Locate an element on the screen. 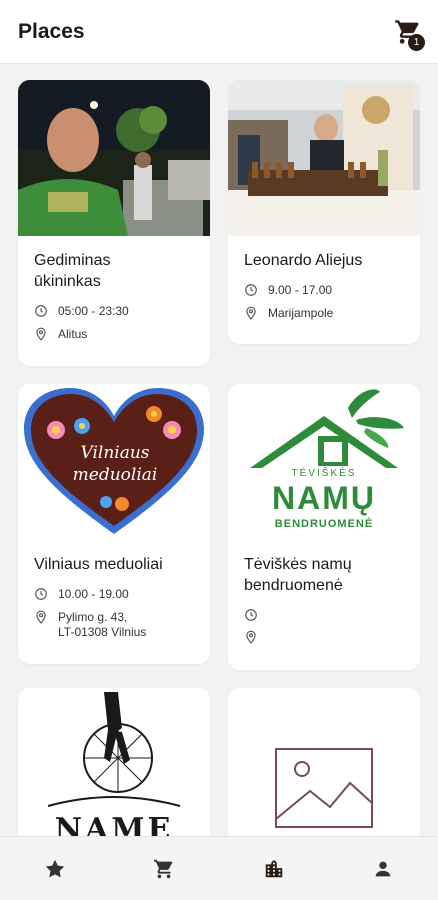 This screenshot has width=438, height=900. place-card-unicycle: NAME is located at coordinates (114, 762).